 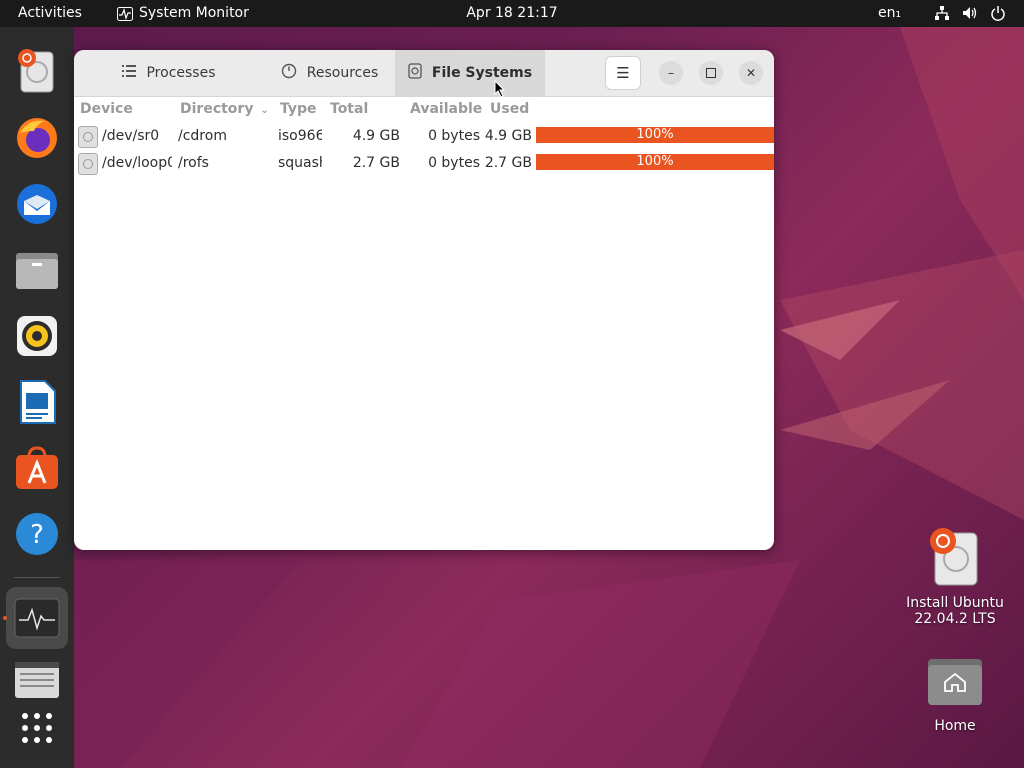 I want to click on maximize-icon, so click(x=711, y=73).